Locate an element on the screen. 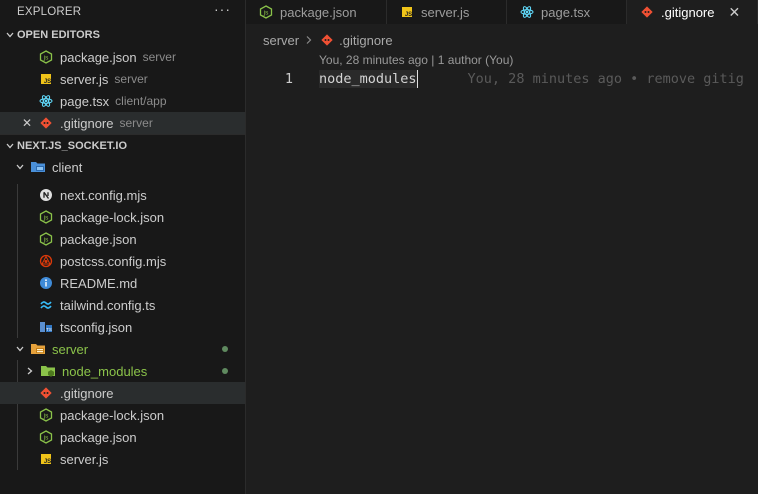 Image resolution: width=758 pixels, height=494 pixels. project-header: NEXT.JS_SOCKET.IO is located at coordinates (122, 145).